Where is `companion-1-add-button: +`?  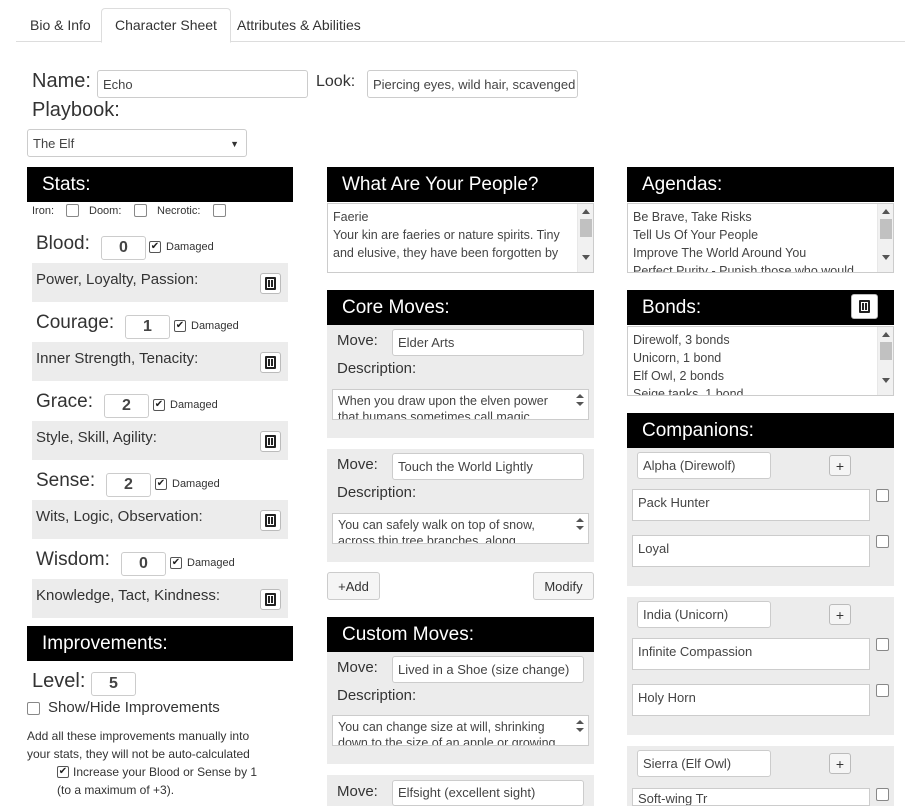 companion-1-add-button: + is located at coordinates (840, 465).